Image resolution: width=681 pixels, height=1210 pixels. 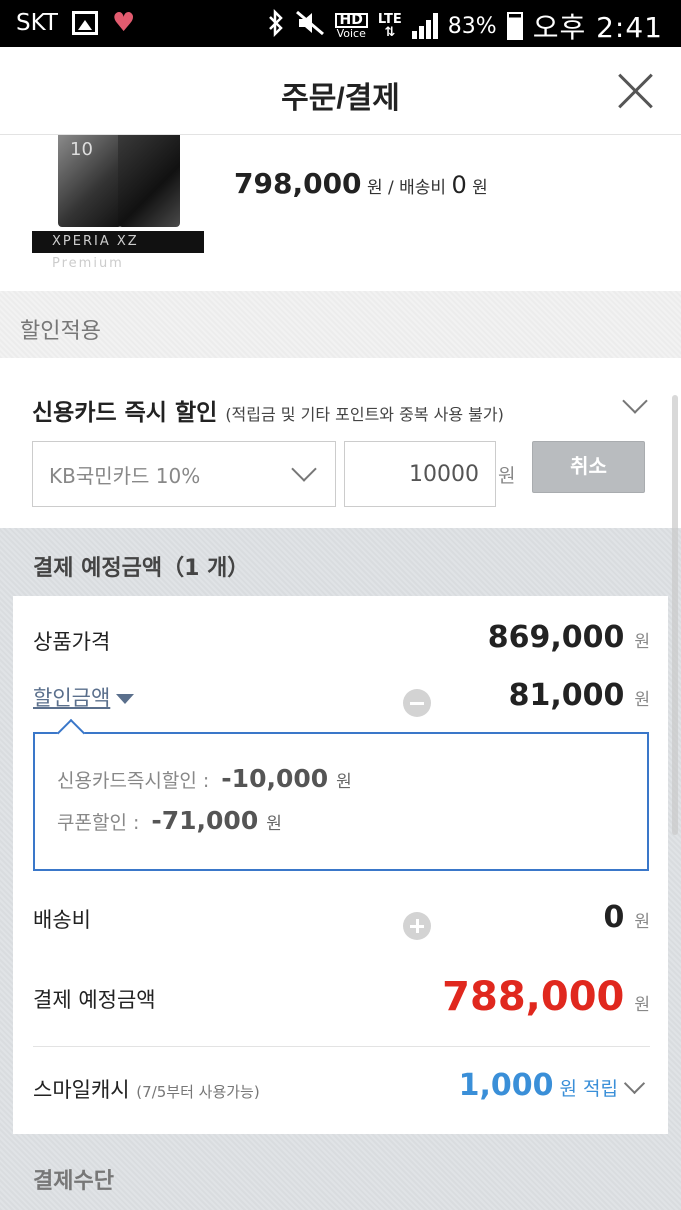 What do you see at coordinates (538, 1085) in the screenshot?
I see `smile-cash-value: 1,000 원 적립` at bounding box center [538, 1085].